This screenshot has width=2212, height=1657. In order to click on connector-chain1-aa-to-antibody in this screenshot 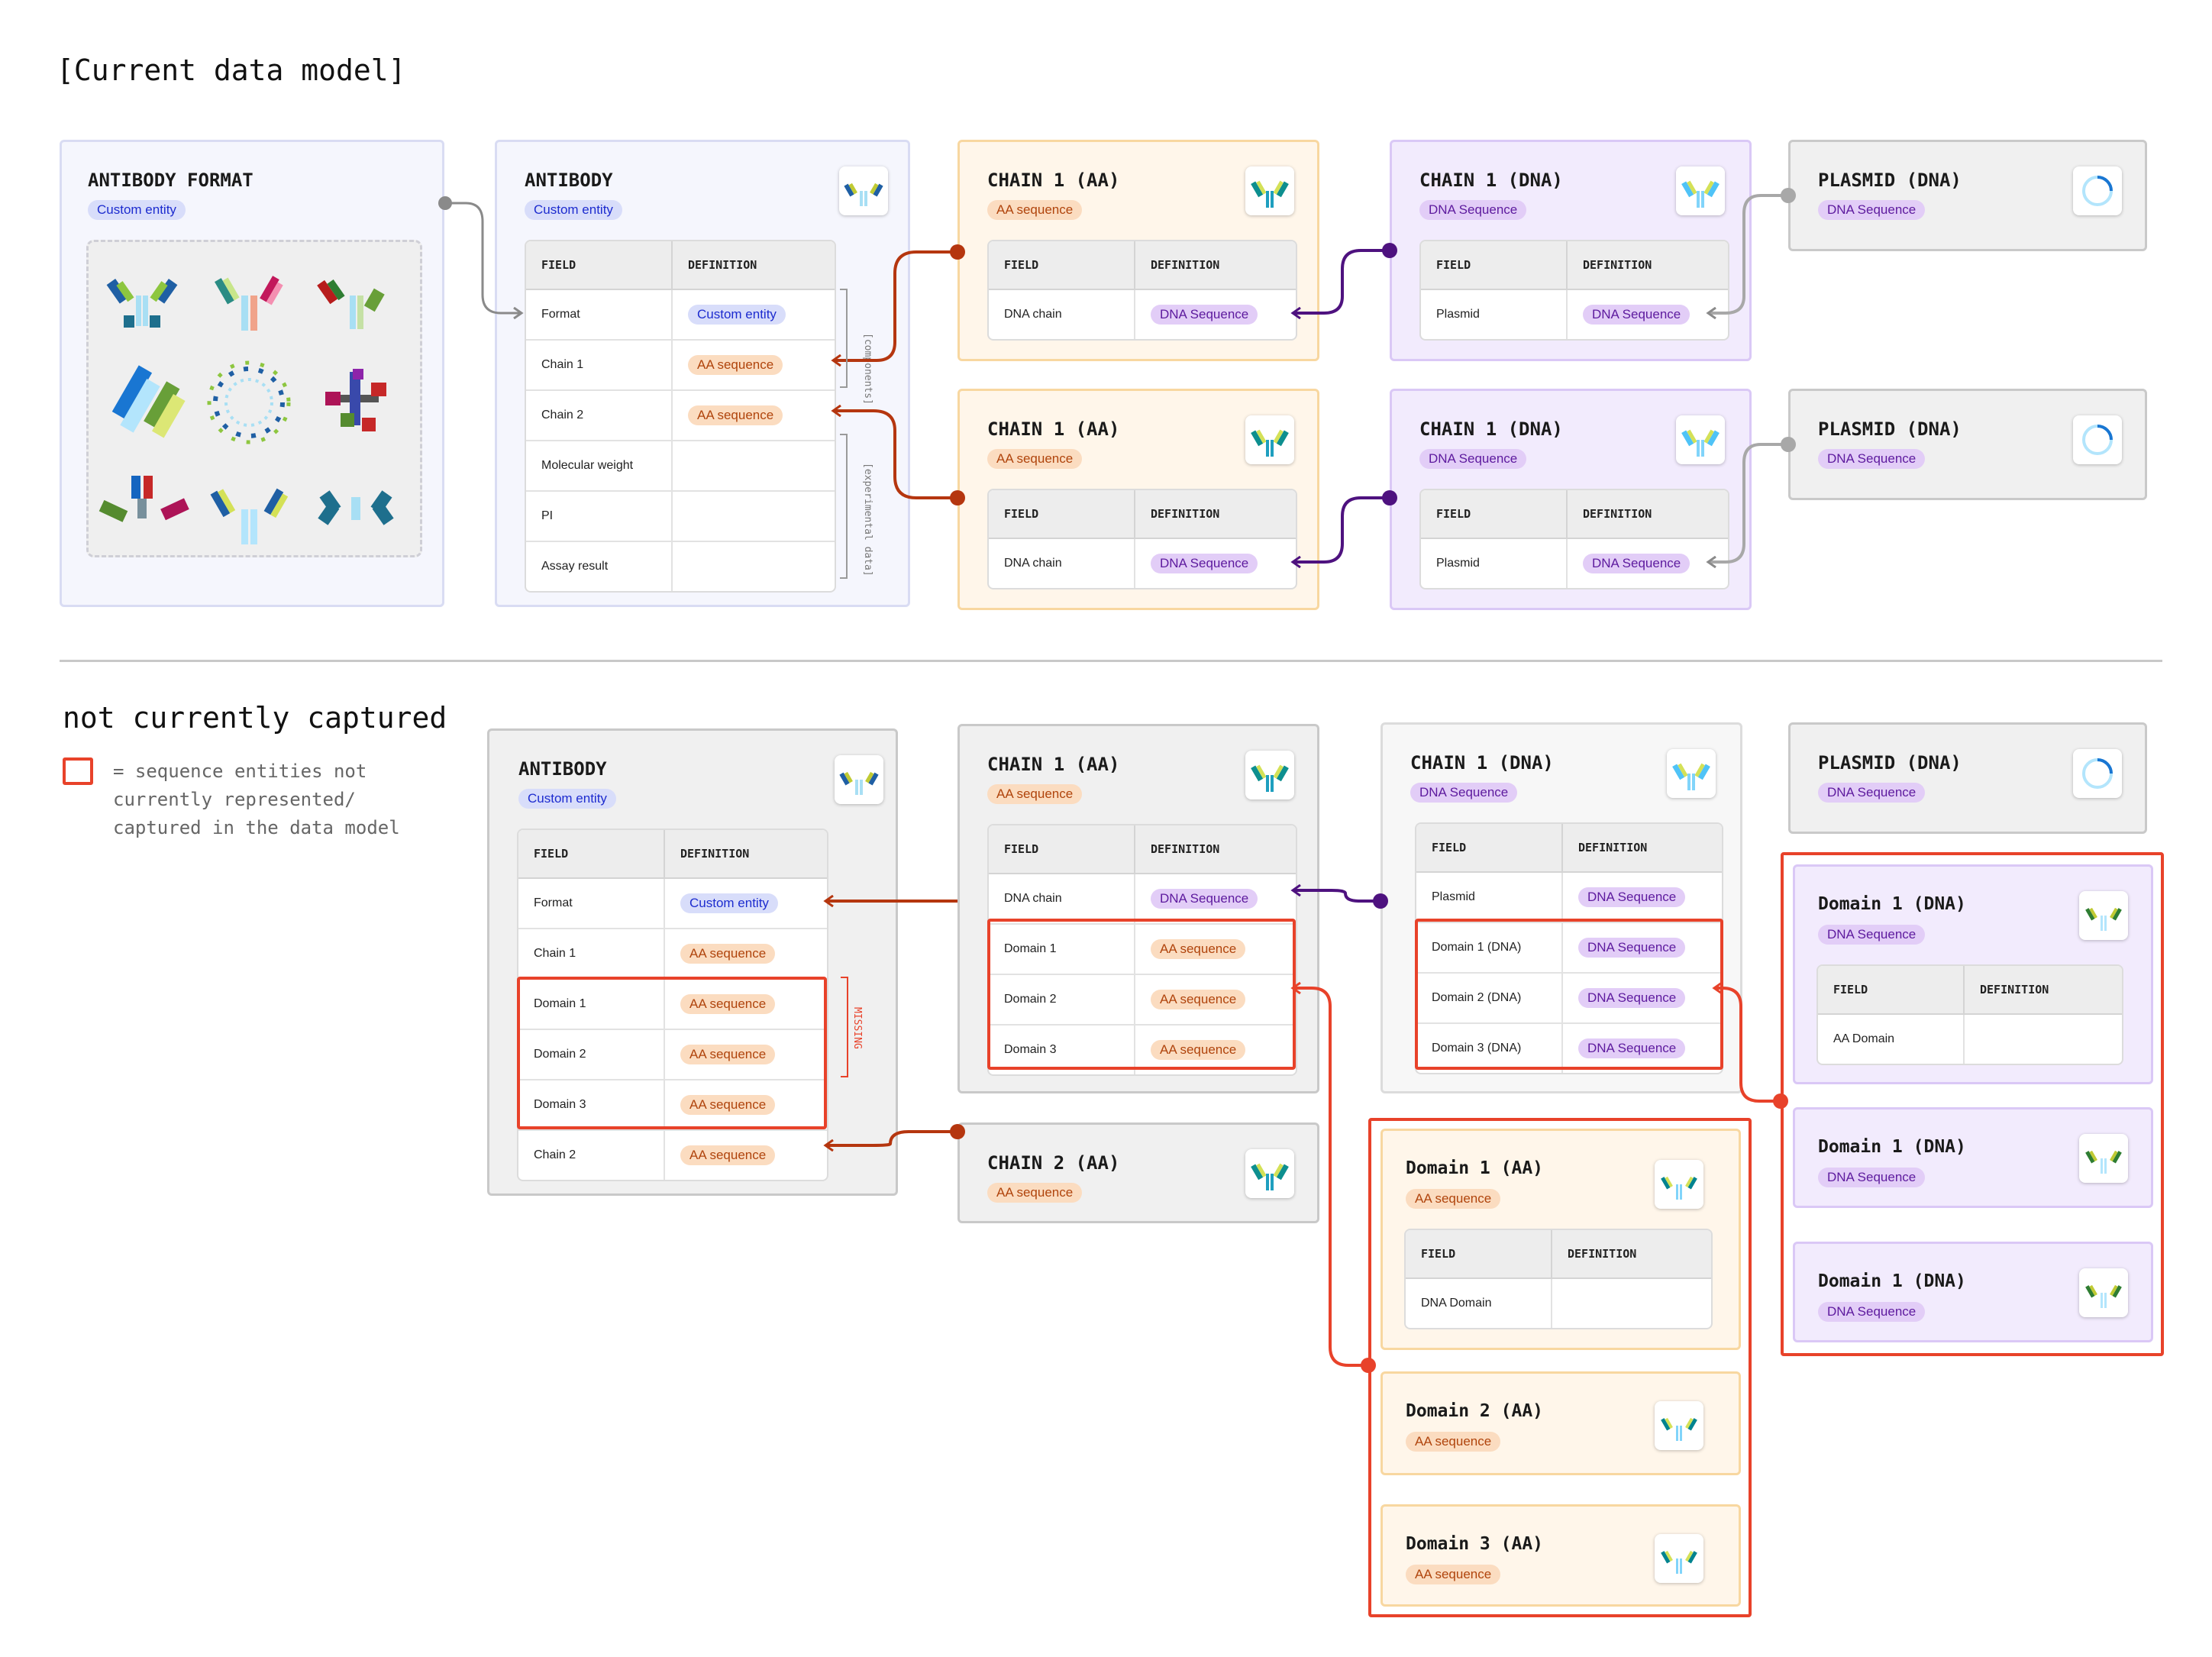, I will do `click(900, 302)`.